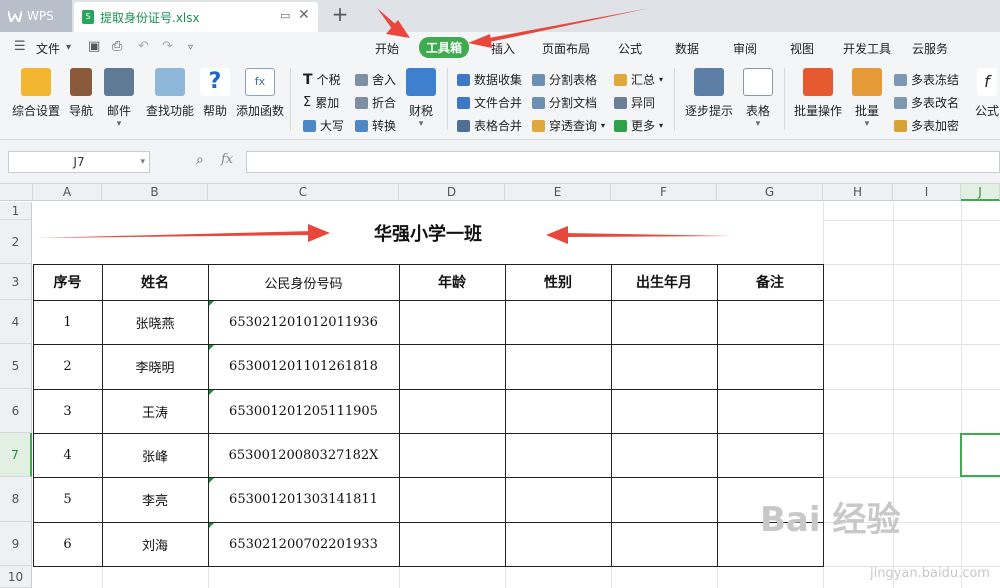 The width and height of the screenshot is (1000, 588). Describe the element at coordinates (559, 28) in the screenshot. I see `red-arrow-to-toolbox-right` at that location.